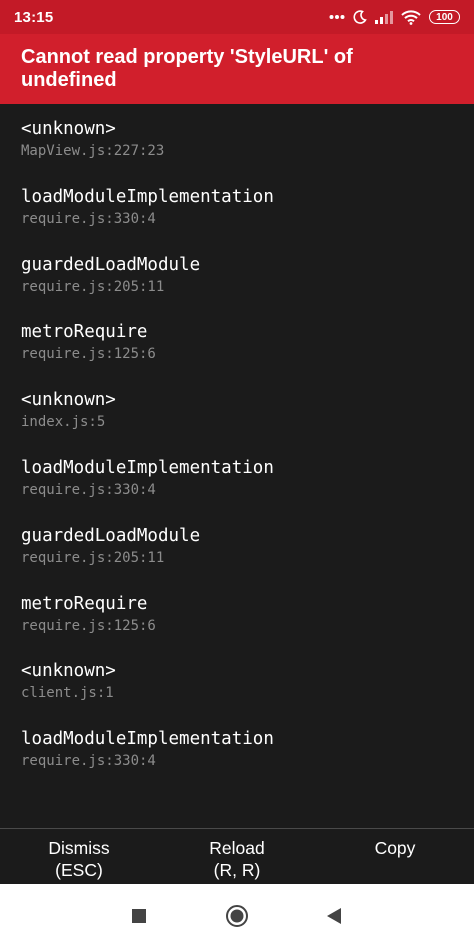  I want to click on home-circle-icon, so click(237, 916).